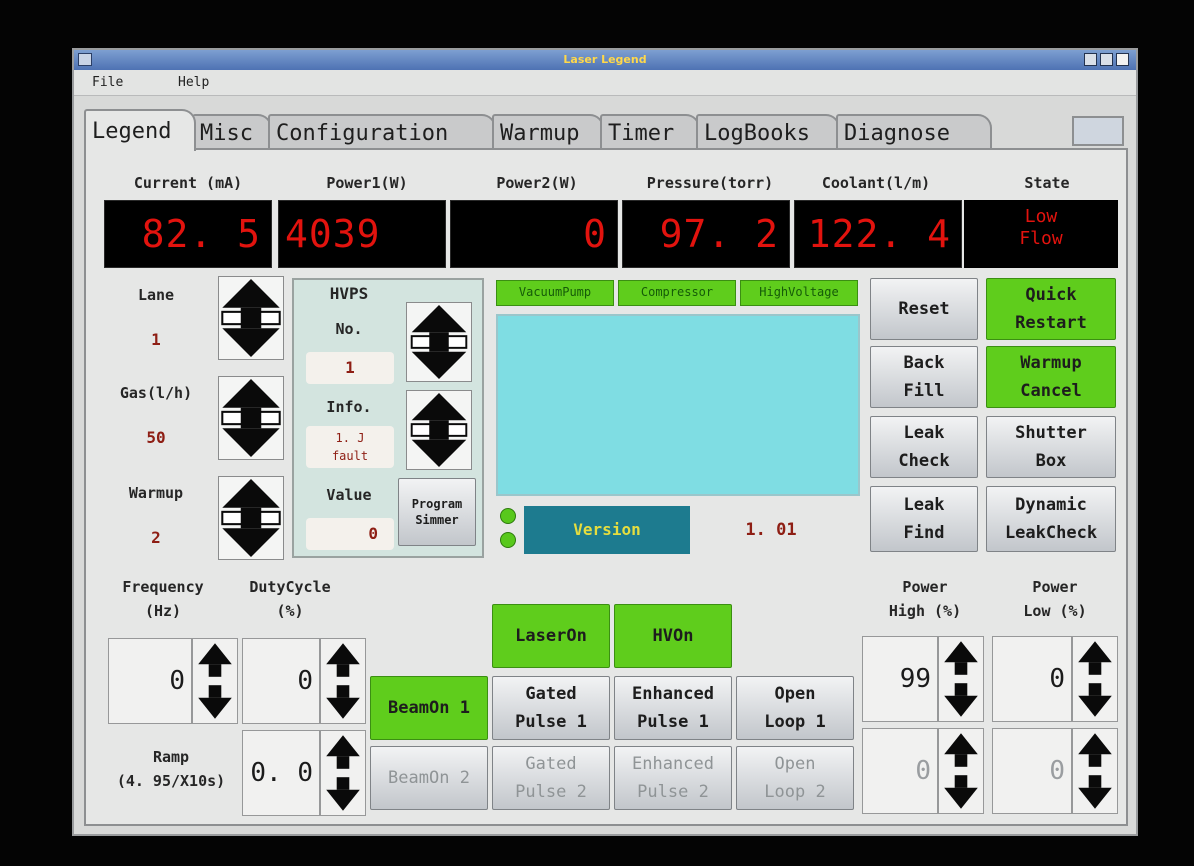  Describe the element at coordinates (367, 183) in the screenshot. I see `power1-label: Power1(W)` at that location.